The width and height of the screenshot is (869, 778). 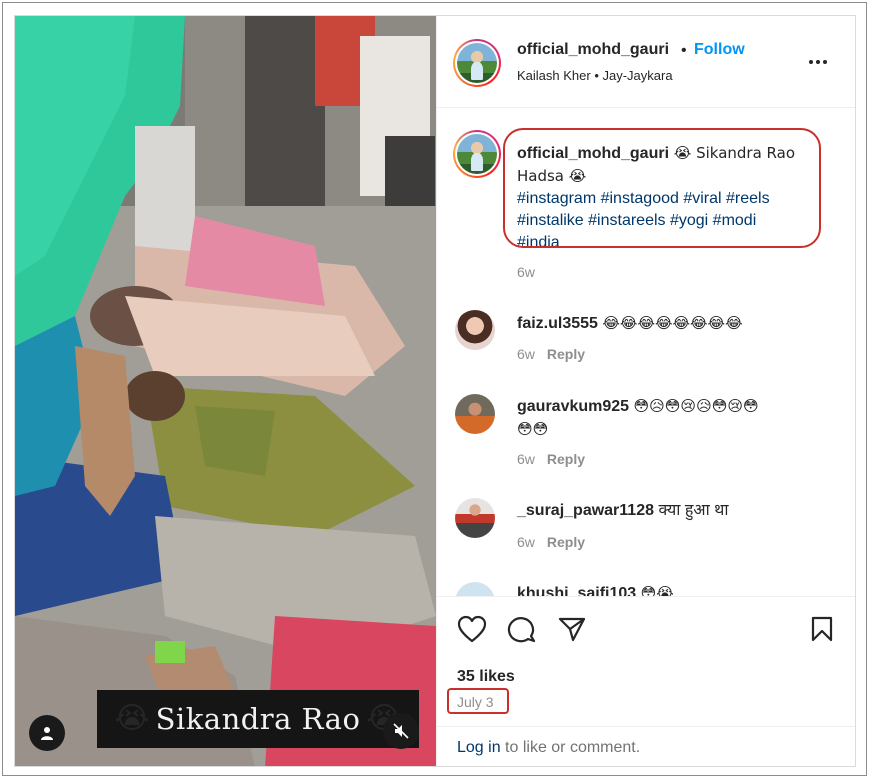 What do you see at coordinates (557, 323) in the screenshot?
I see `comment-username: faiz.ul3555` at bounding box center [557, 323].